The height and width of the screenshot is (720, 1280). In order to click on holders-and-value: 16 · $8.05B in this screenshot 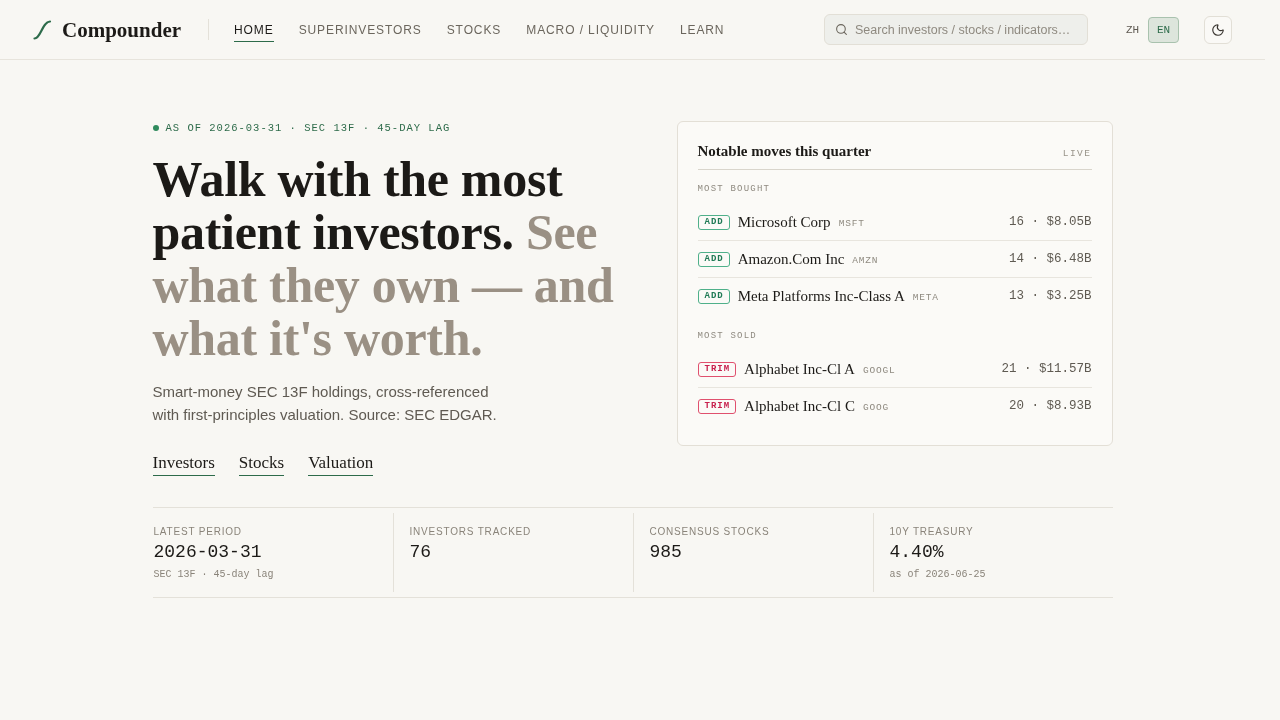, I will do `click(1050, 222)`.